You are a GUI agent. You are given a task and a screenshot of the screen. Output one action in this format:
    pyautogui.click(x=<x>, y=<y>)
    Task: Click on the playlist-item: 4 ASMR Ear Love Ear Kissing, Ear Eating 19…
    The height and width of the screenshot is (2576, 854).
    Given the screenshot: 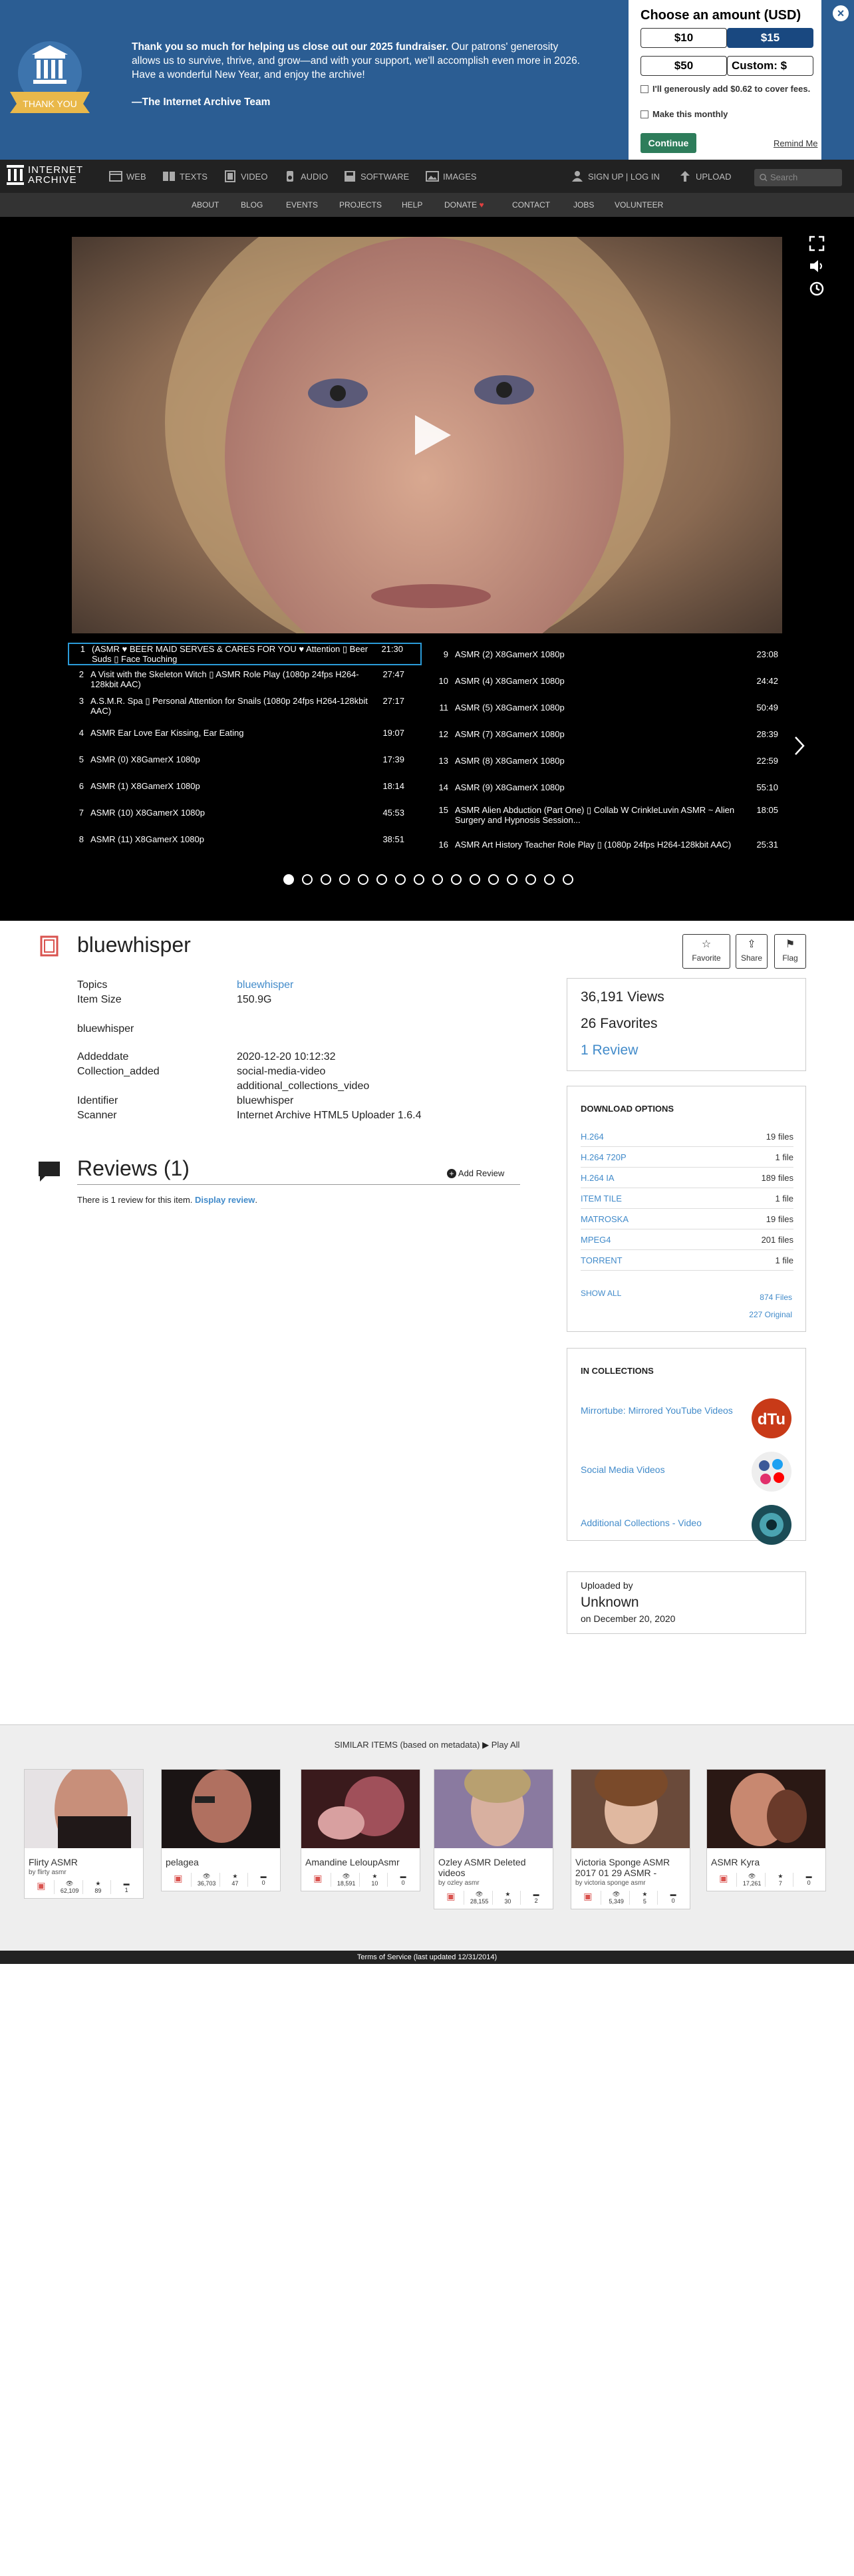 What is the action you would take?
    pyautogui.click(x=245, y=739)
    